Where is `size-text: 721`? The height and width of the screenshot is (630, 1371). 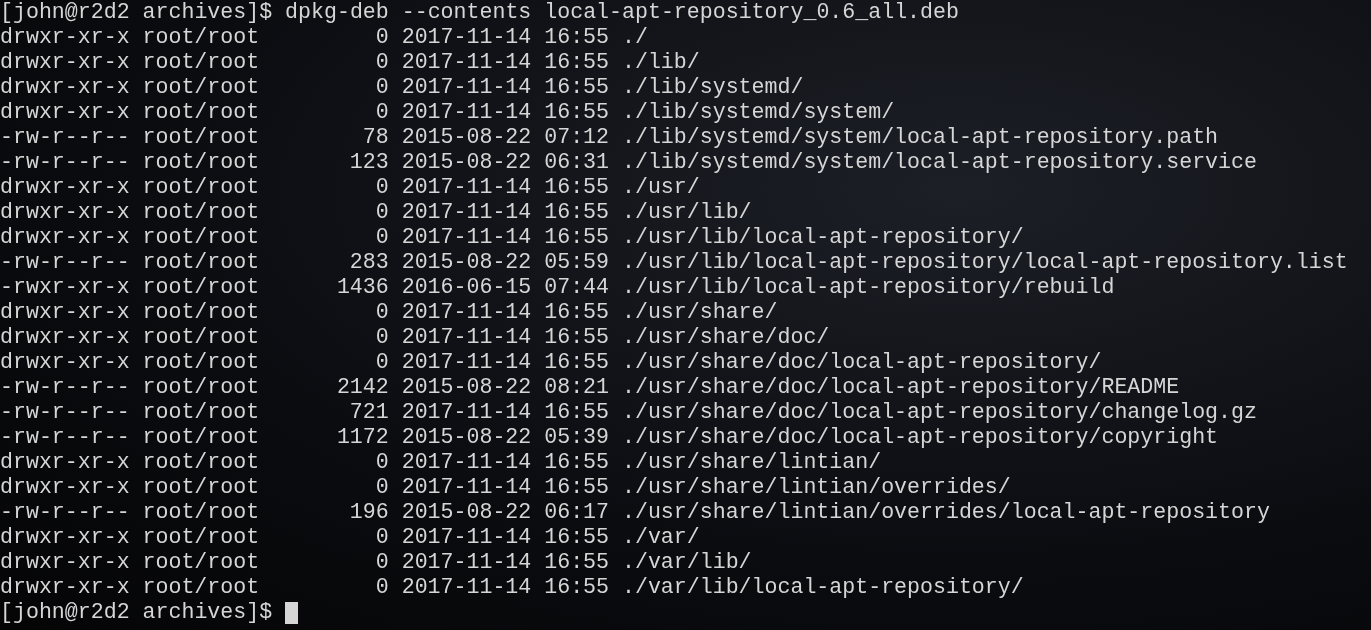 size-text: 721 is located at coordinates (369, 412).